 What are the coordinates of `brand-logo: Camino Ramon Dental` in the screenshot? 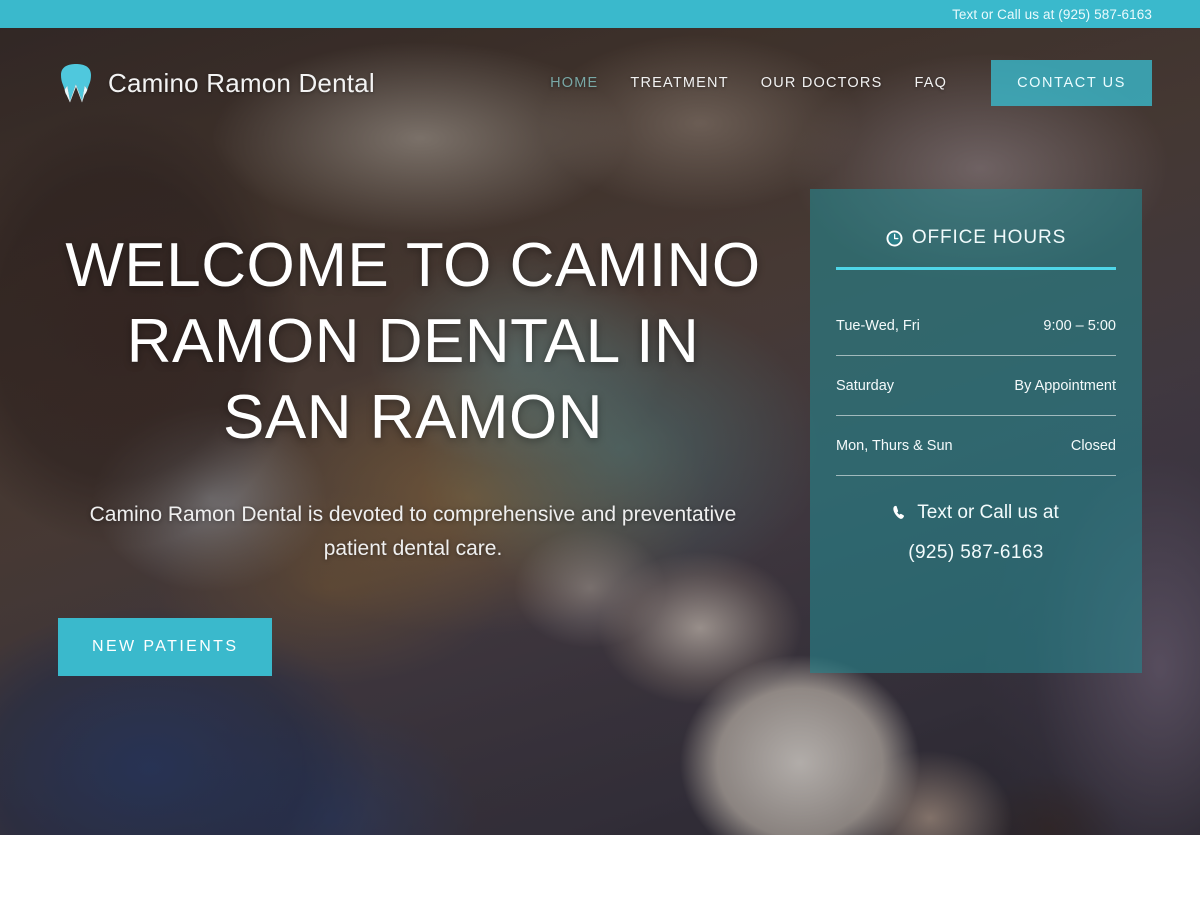 It's located at (216, 83).